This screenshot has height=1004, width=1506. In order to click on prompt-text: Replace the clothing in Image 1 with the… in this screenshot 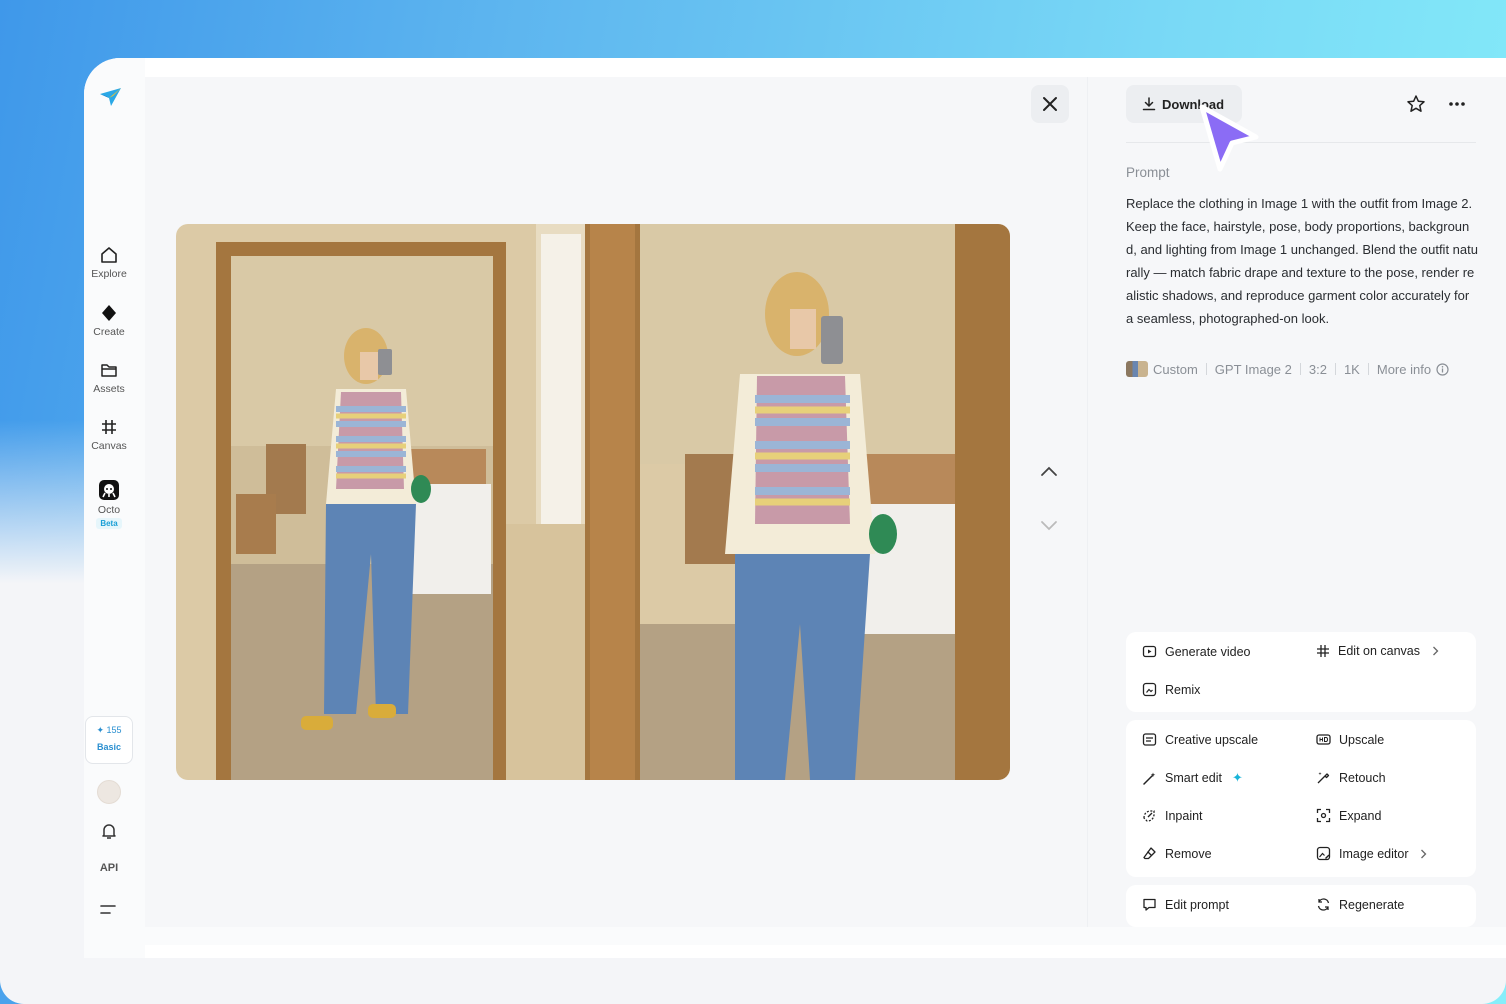, I will do `click(1302, 261)`.